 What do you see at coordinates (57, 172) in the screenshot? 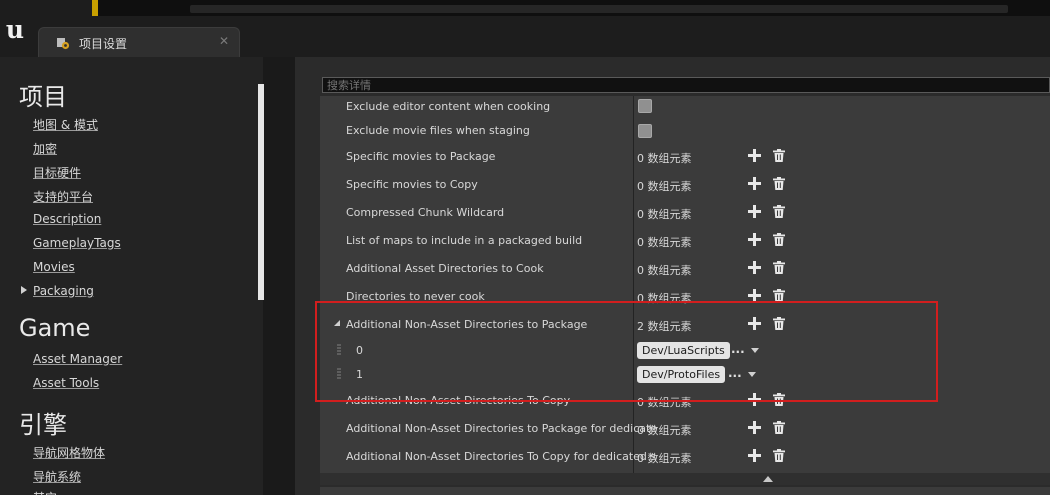
I see `sidebar-item-target-hardware: 目标硬件` at bounding box center [57, 172].